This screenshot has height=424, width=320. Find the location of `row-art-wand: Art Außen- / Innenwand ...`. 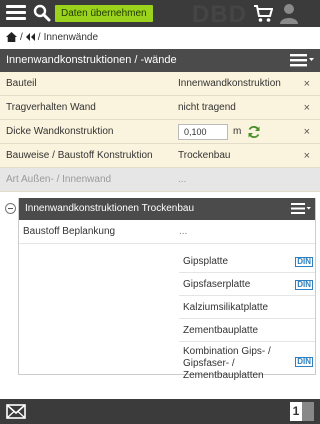

row-art-wand: Art Außen- / Innenwand ... is located at coordinates (160, 180).